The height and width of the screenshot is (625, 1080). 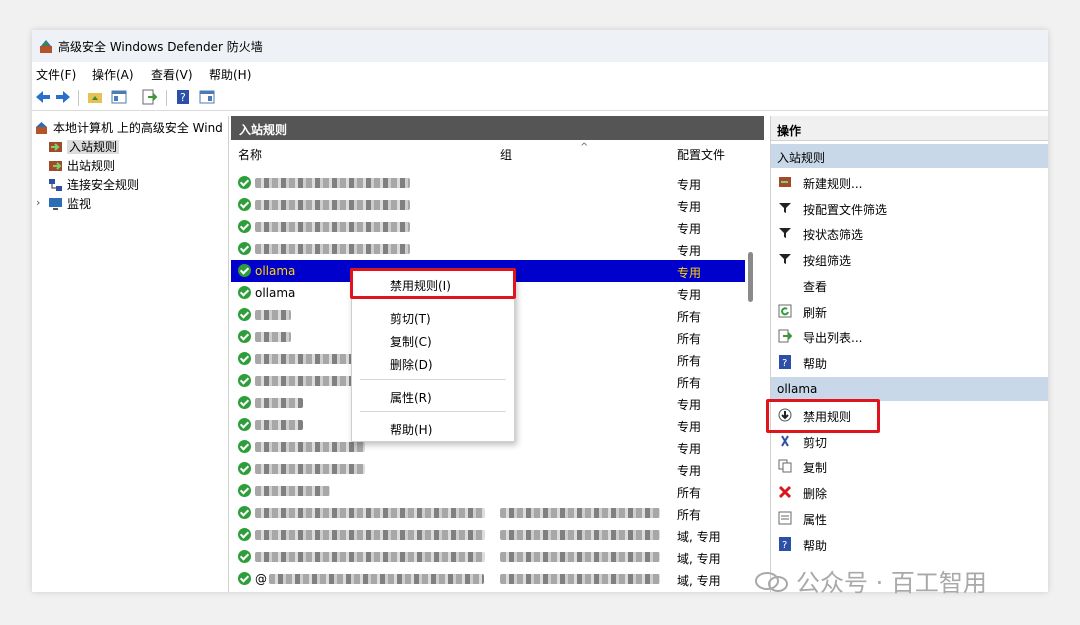 I want to click on console-tree-icon, so click(x=119, y=97).